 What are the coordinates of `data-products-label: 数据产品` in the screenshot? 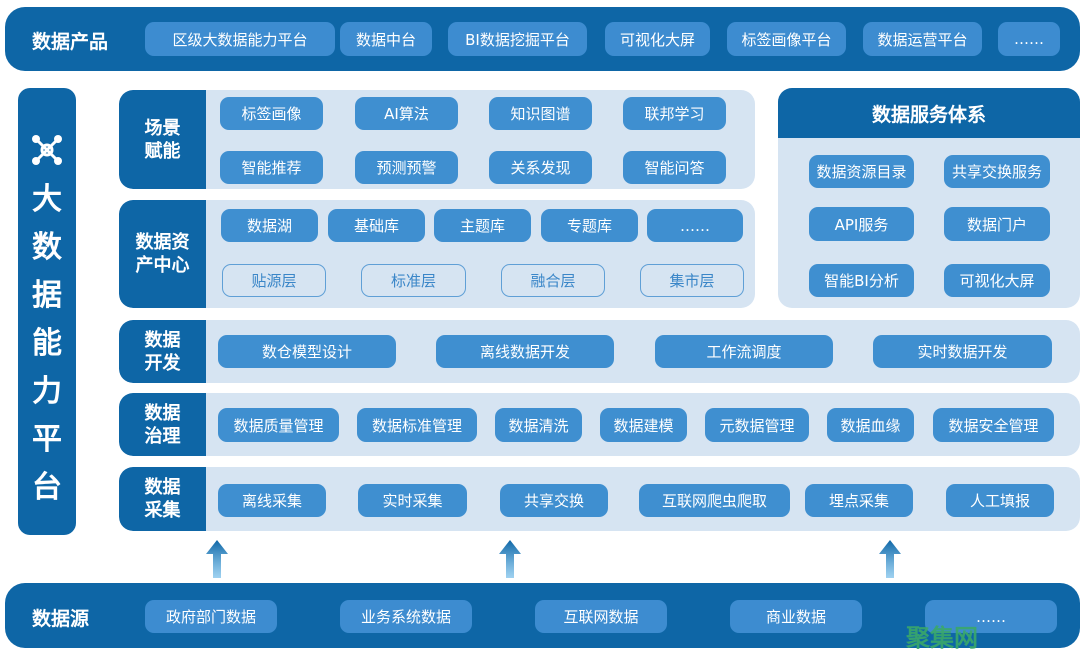 It's located at (70, 42).